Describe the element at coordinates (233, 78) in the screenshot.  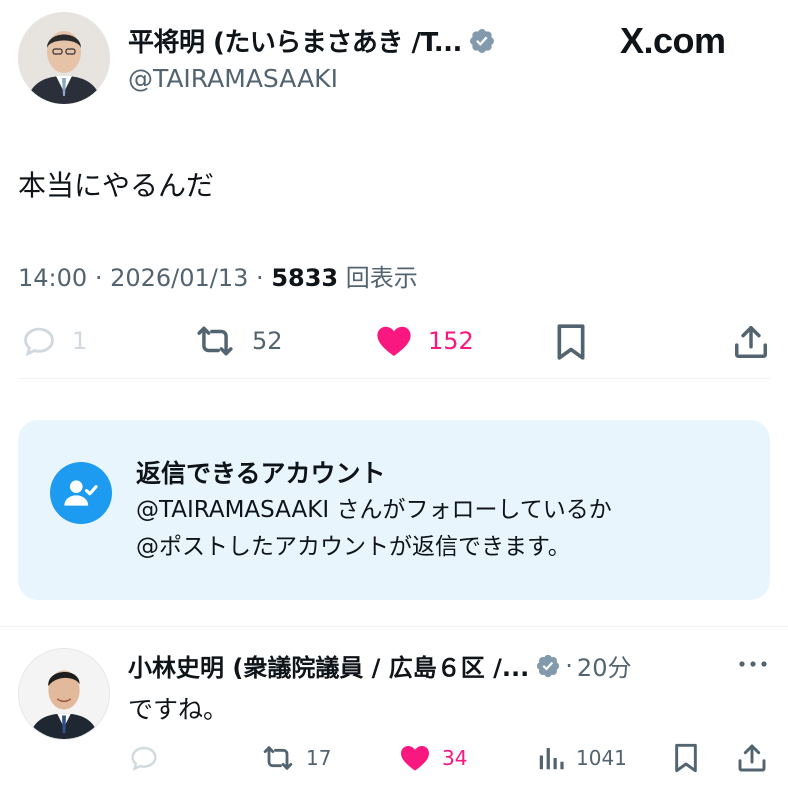
I see `author-handle: @TAIRAMASAAKI` at that location.